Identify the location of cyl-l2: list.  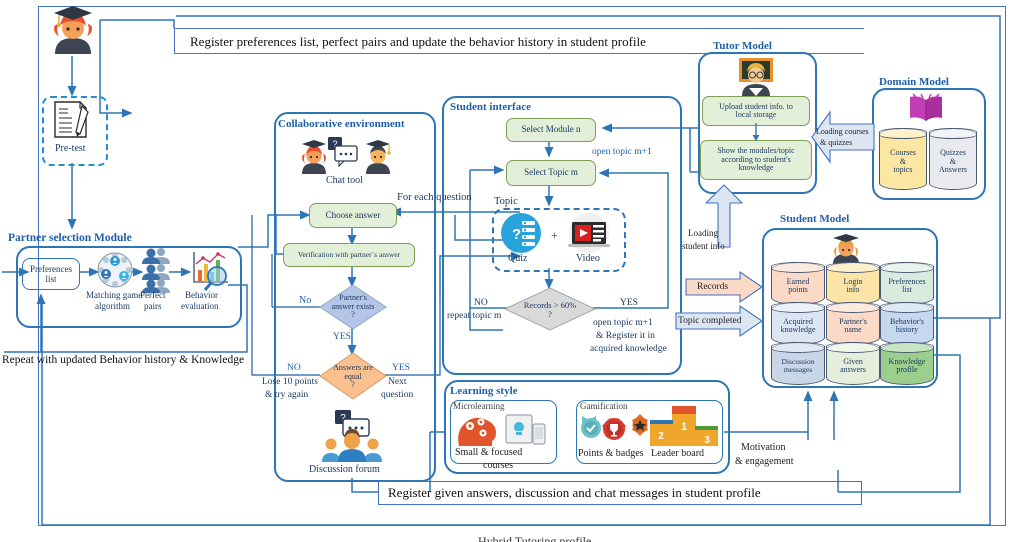
(907, 289).